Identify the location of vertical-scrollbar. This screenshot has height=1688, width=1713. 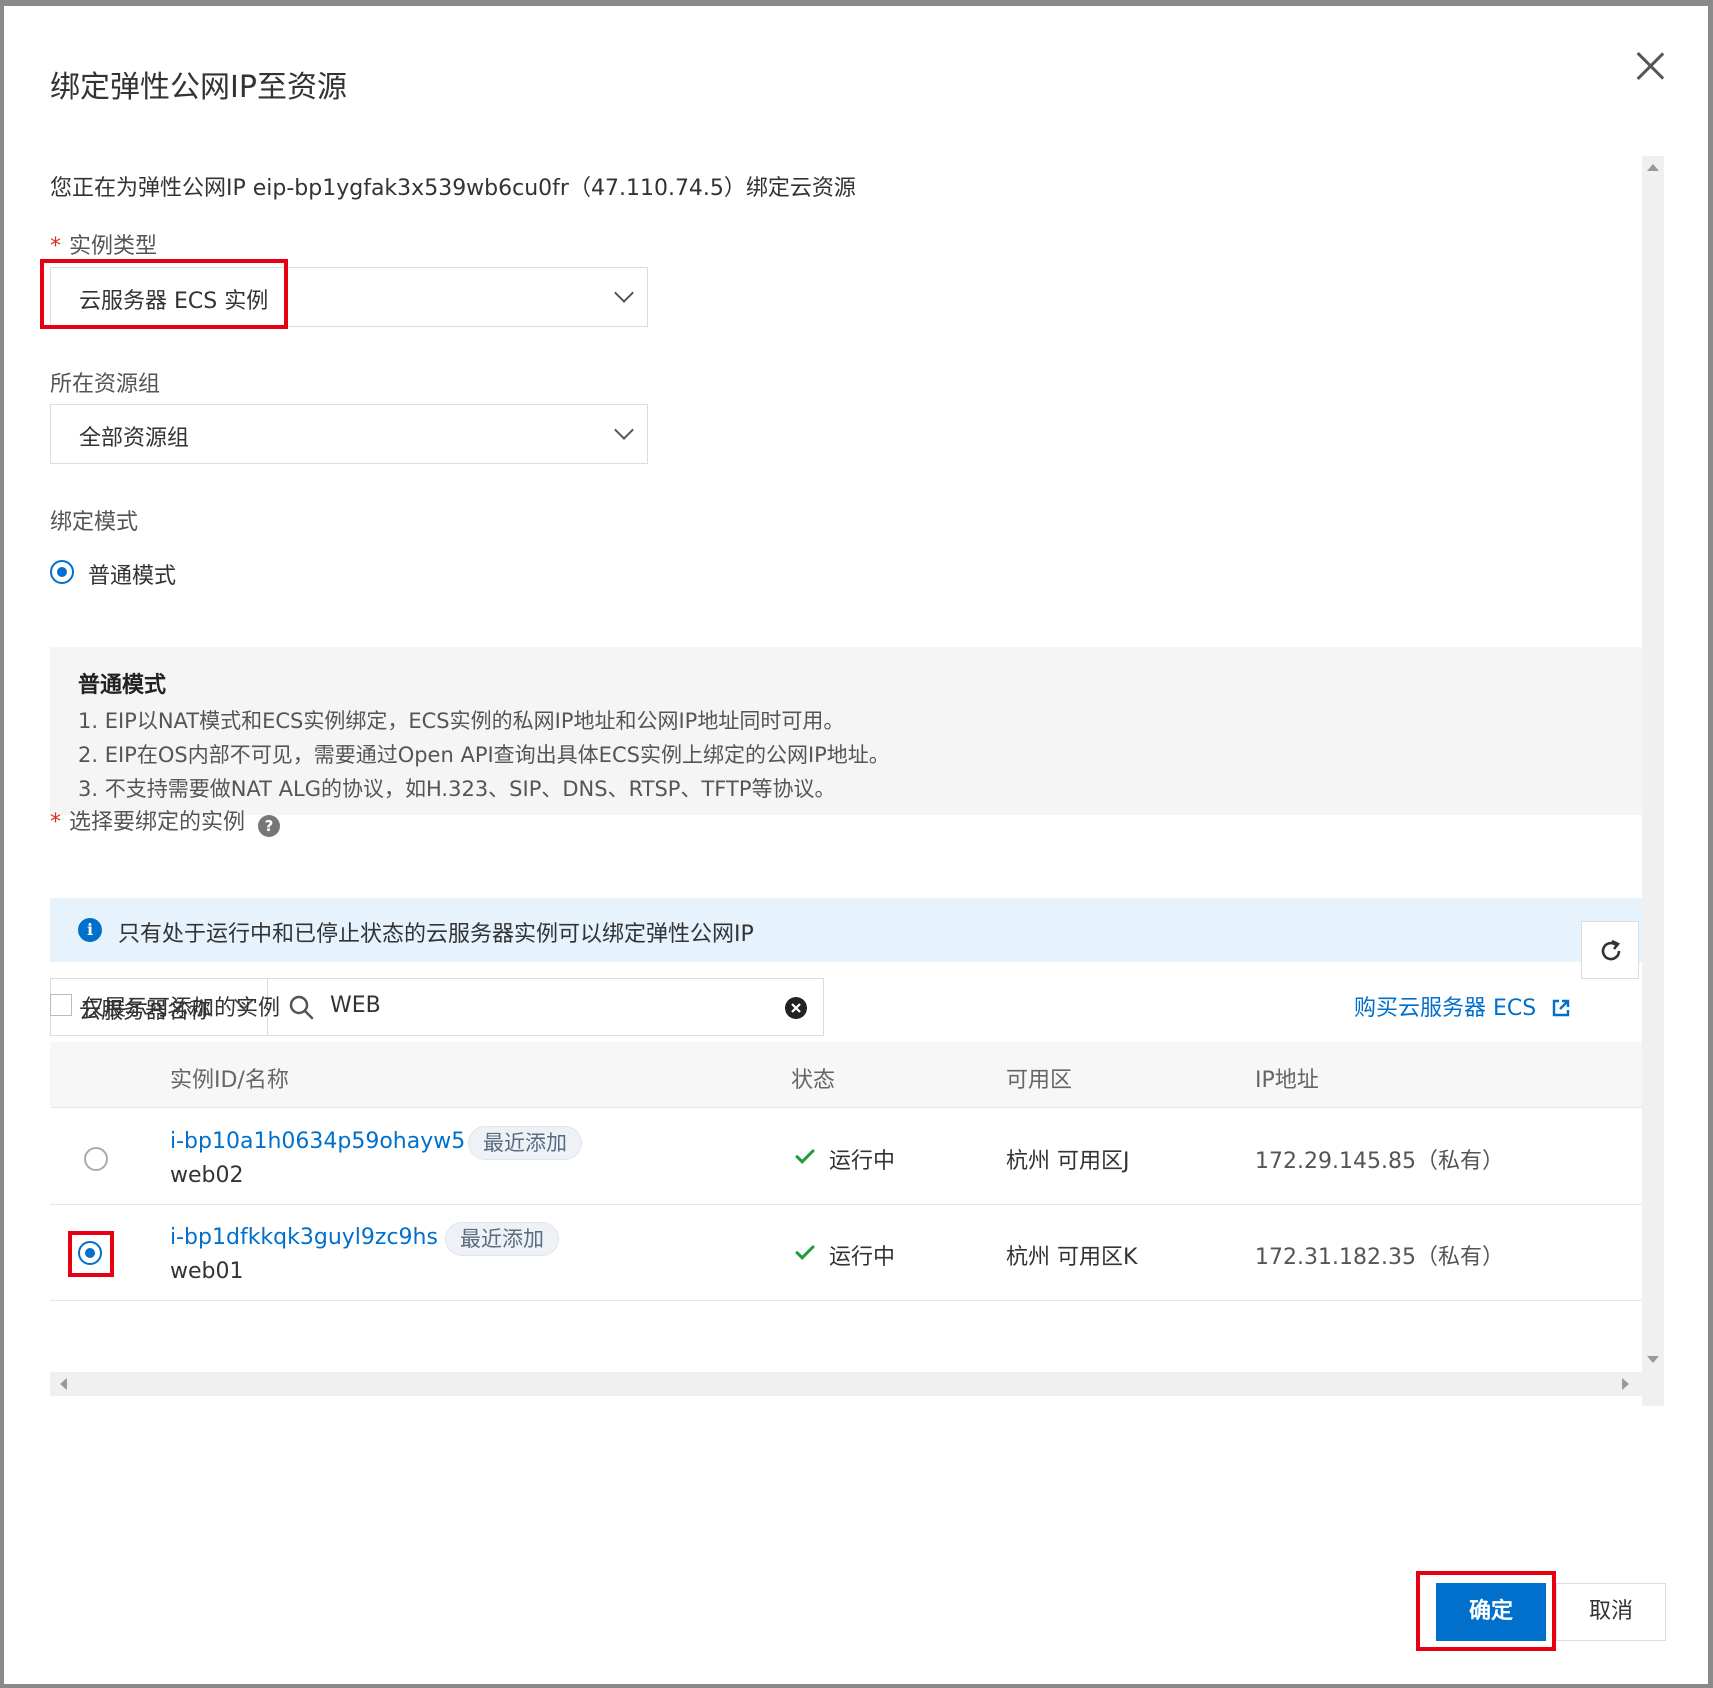
(1653, 781).